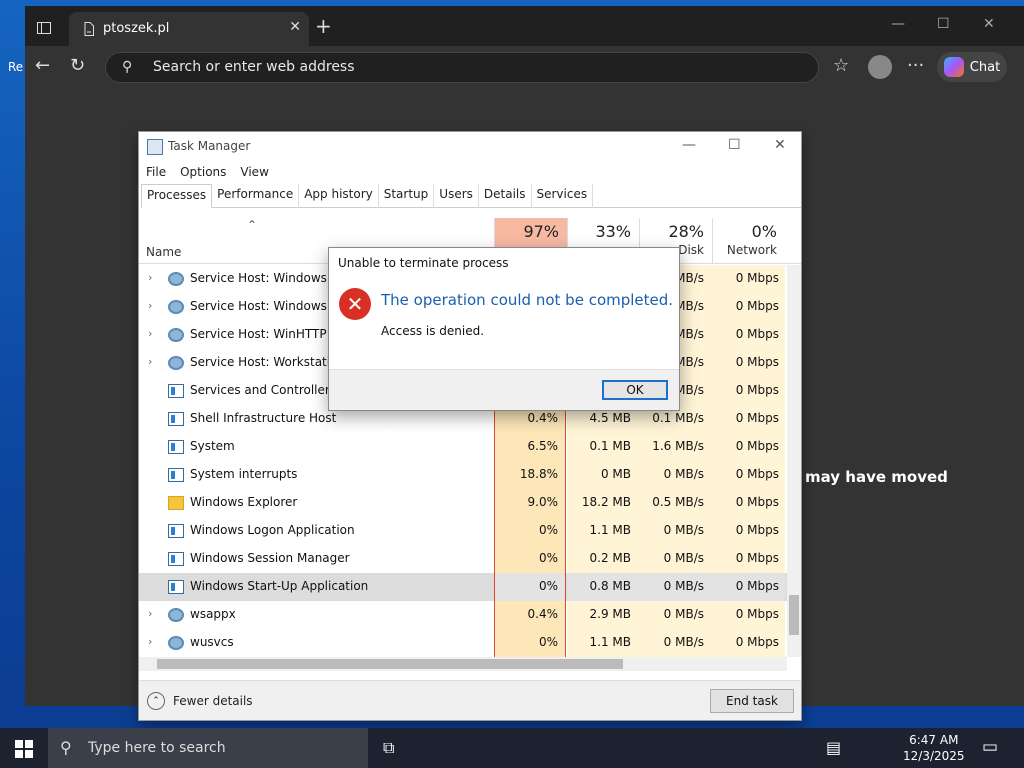  What do you see at coordinates (156, 172) in the screenshot?
I see `menu-file: File` at bounding box center [156, 172].